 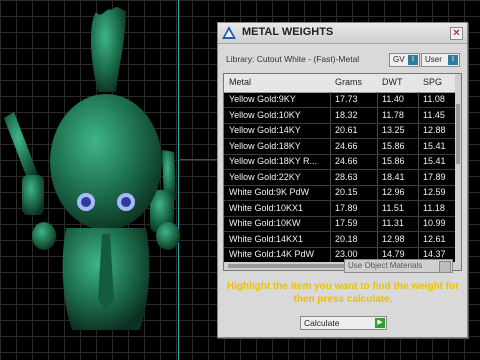 What do you see at coordinates (293, 59) in the screenshot?
I see `library-label: Library: Cutout White - (Fast)-Metal` at bounding box center [293, 59].